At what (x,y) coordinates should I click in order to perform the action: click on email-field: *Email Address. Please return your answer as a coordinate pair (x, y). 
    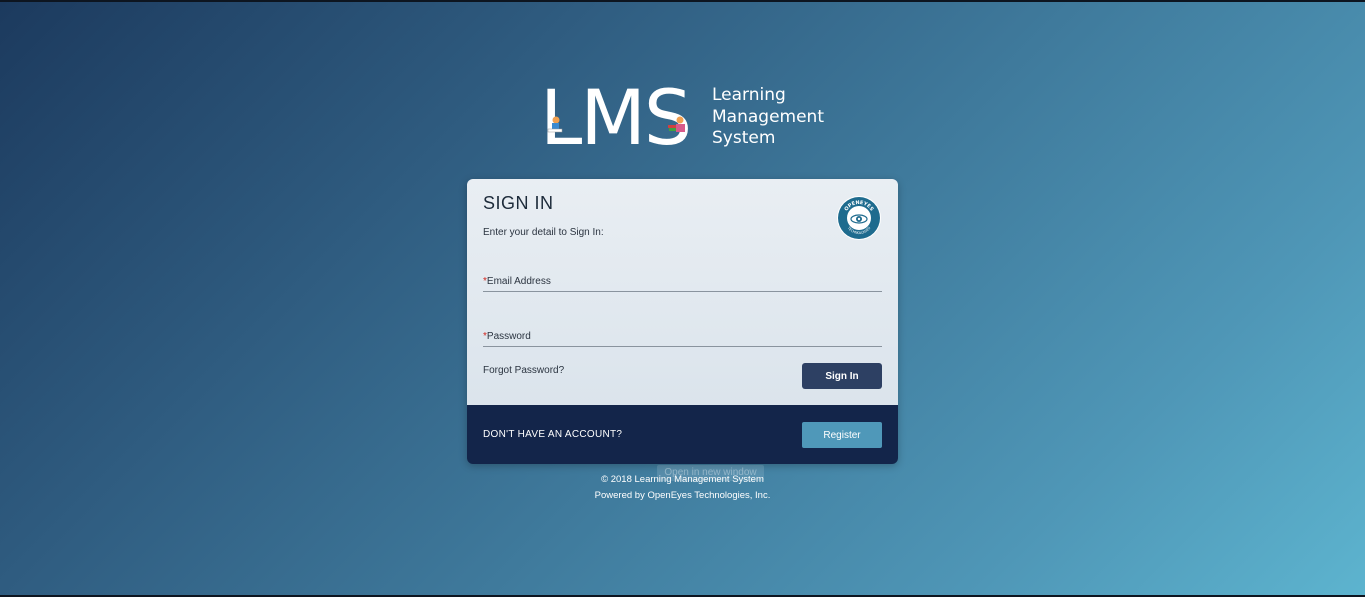
    Looking at the image, I should click on (682, 281).